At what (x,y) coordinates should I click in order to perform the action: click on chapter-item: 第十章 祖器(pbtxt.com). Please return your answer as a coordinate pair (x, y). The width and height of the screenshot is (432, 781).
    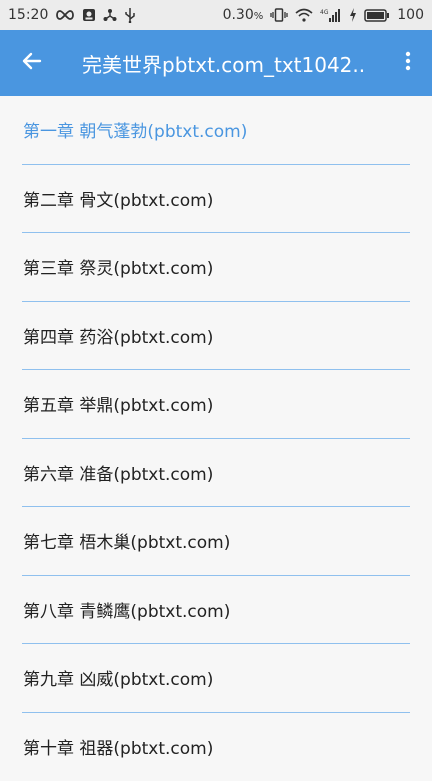
    Looking at the image, I should click on (216, 747).